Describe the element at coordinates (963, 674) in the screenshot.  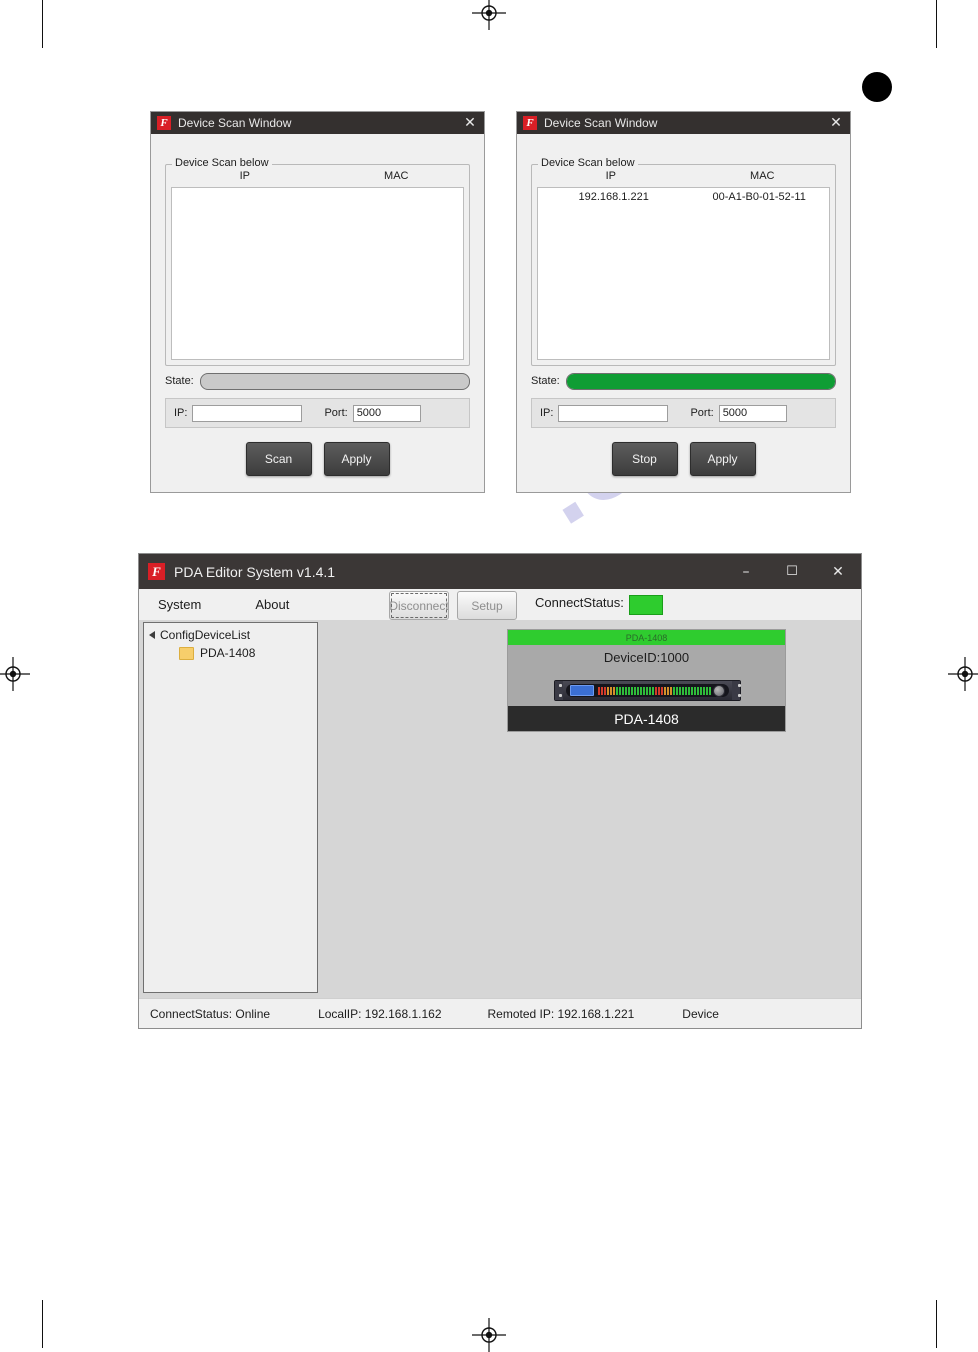
I see `registration-mark-right` at that location.